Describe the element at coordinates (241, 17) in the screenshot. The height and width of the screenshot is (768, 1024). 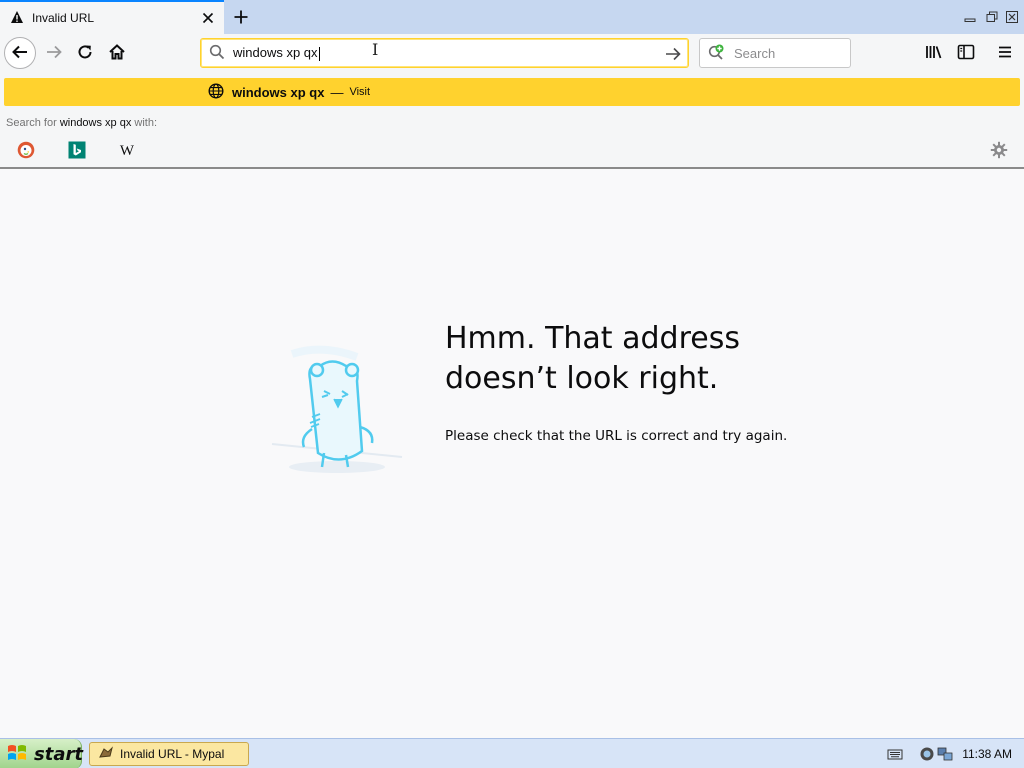
I see `new-tab-button` at that location.